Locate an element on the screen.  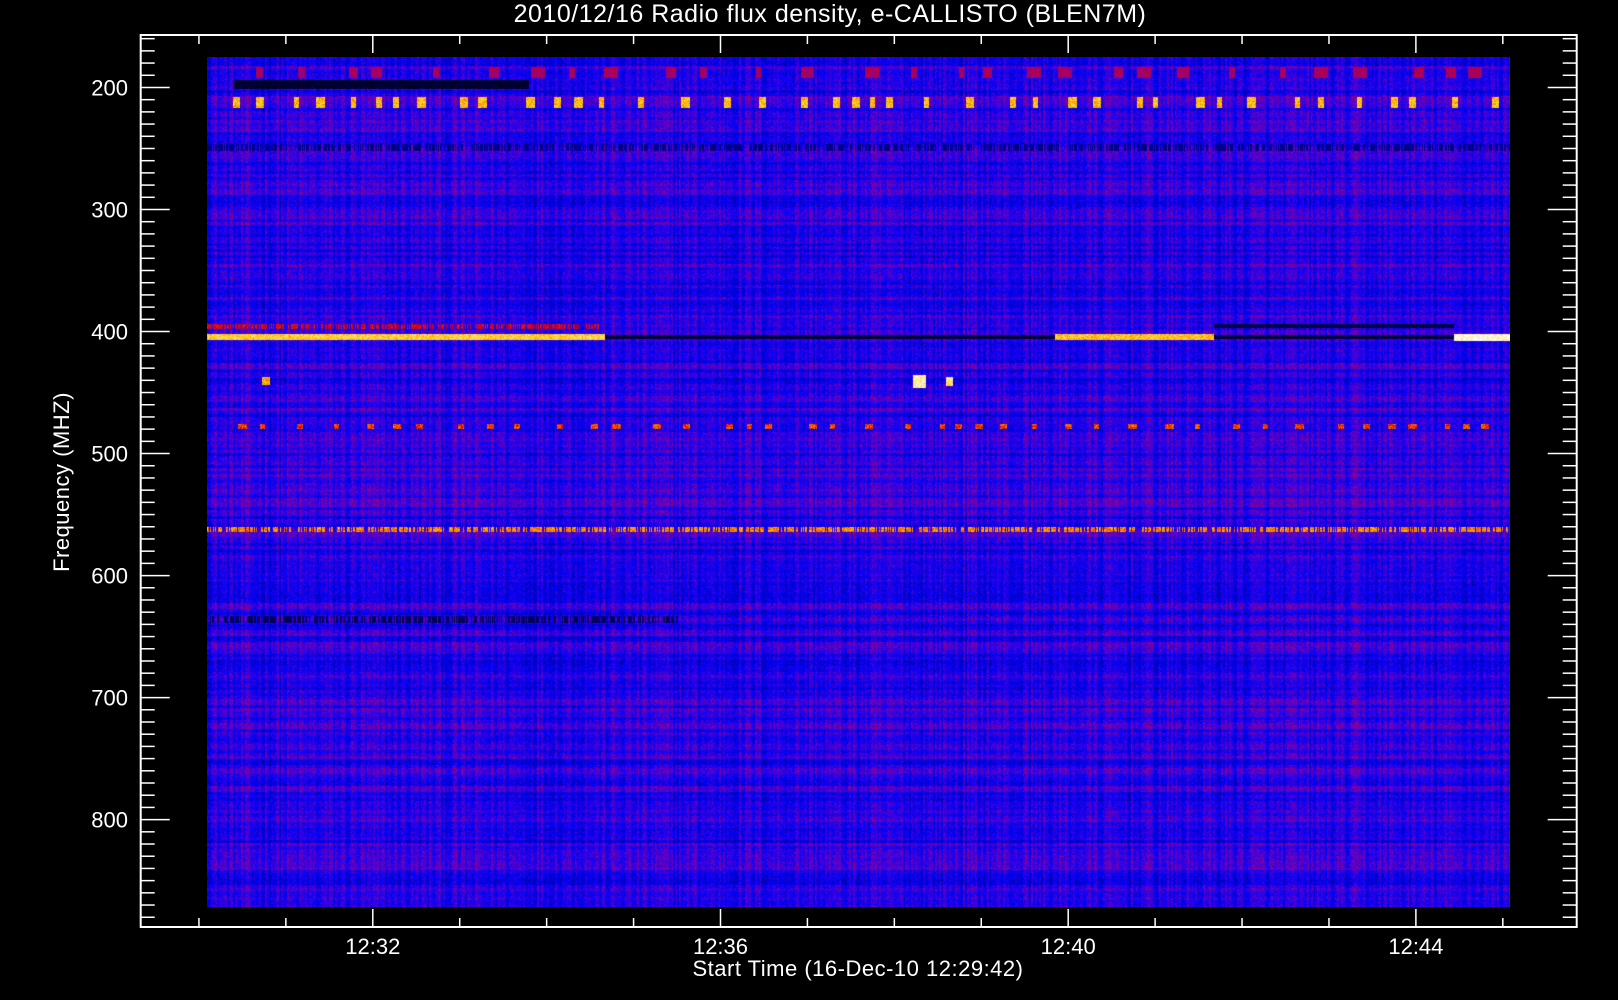
y-axis-label: Frequency (MHZ) is located at coordinates (61, 482).